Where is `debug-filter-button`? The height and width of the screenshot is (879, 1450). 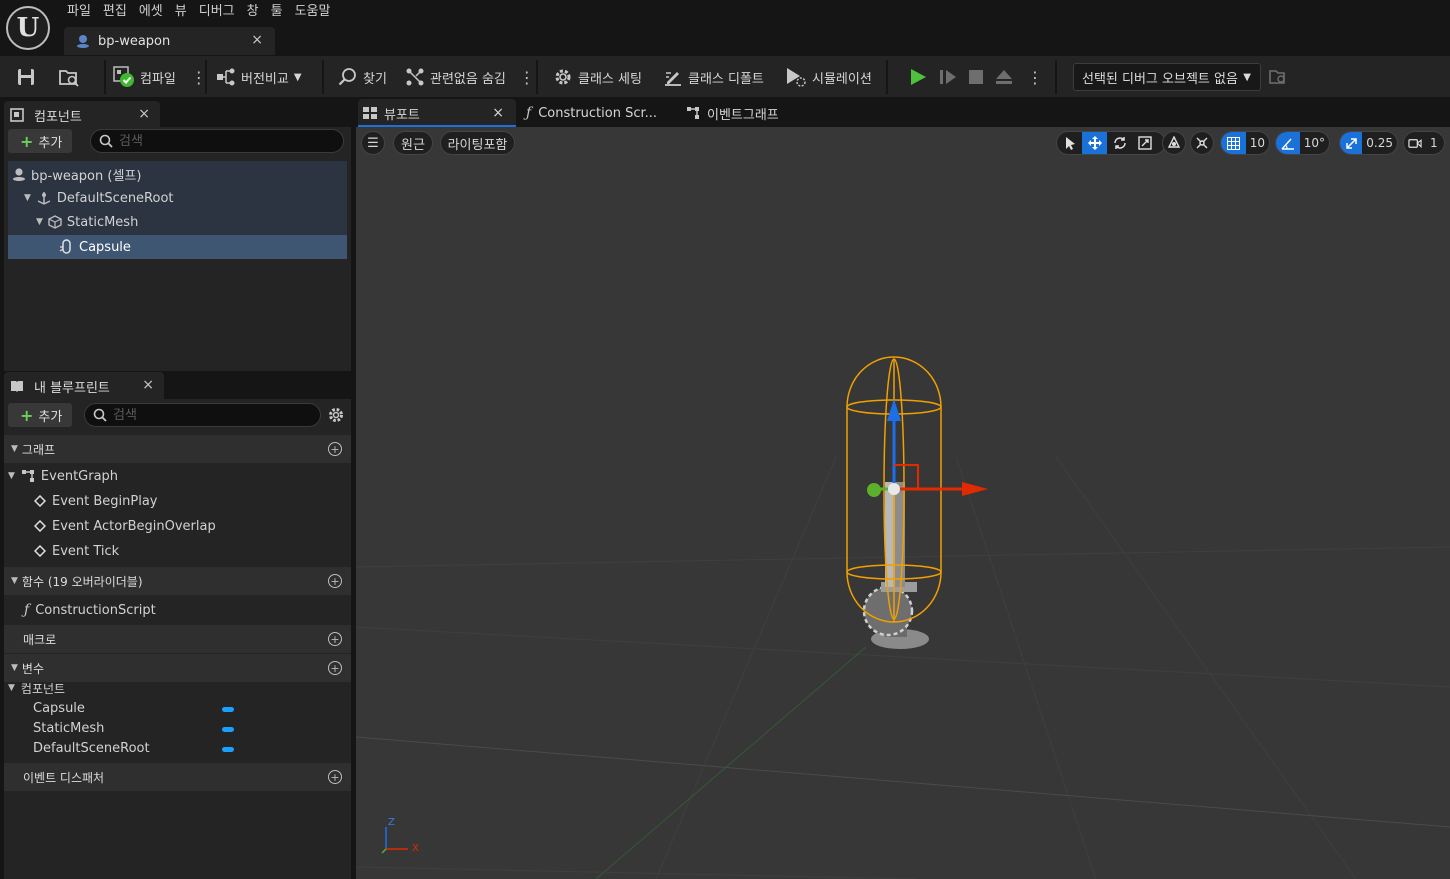
debug-filter-button is located at coordinates (1278, 77).